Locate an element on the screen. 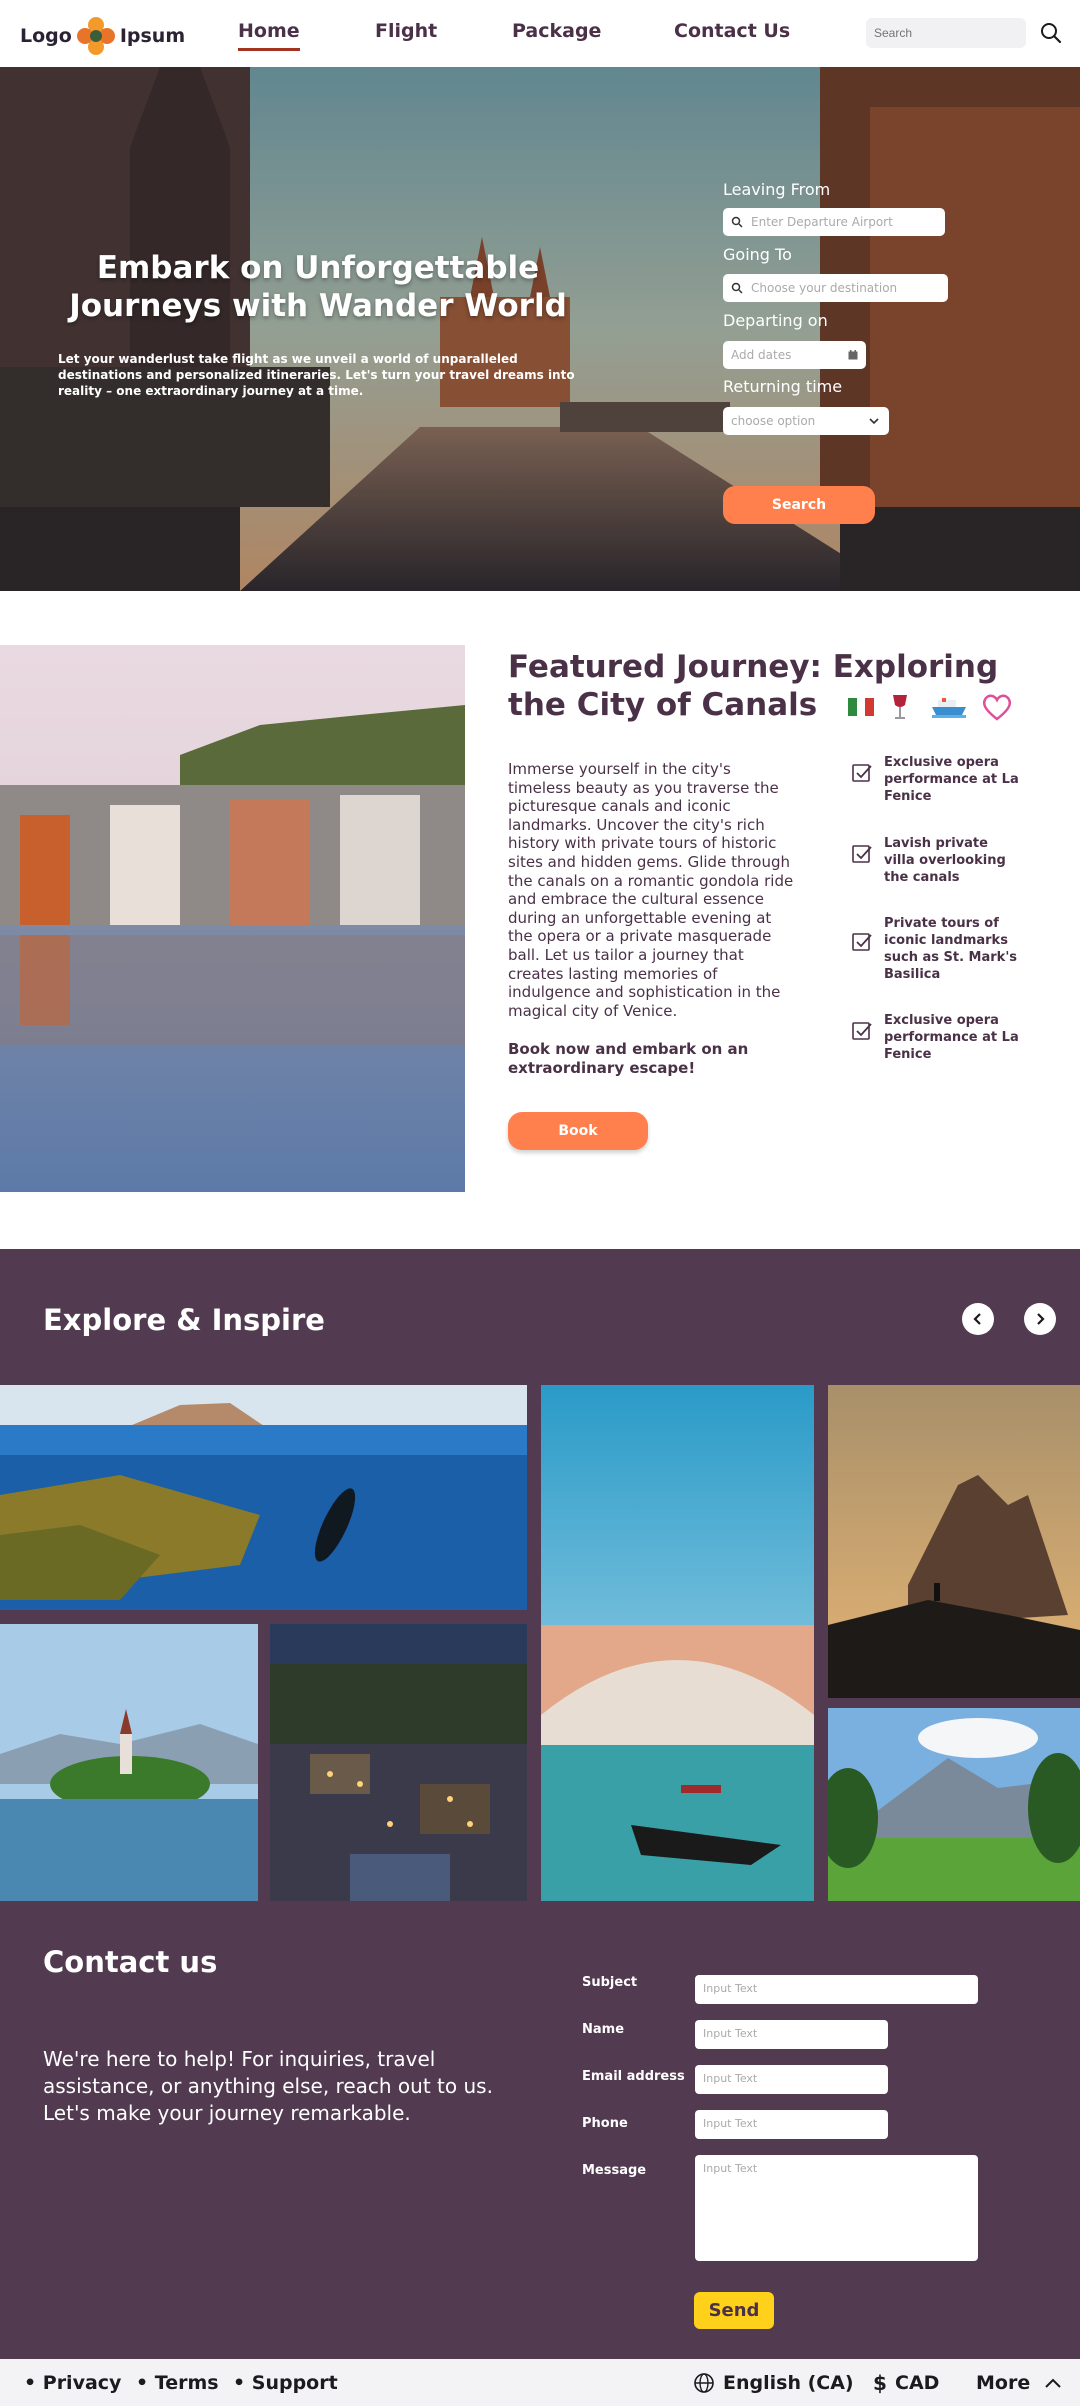 Image resolution: width=1080 pixels, height=2406 pixels. currency-selector: $ CAD is located at coordinates (906, 2383).